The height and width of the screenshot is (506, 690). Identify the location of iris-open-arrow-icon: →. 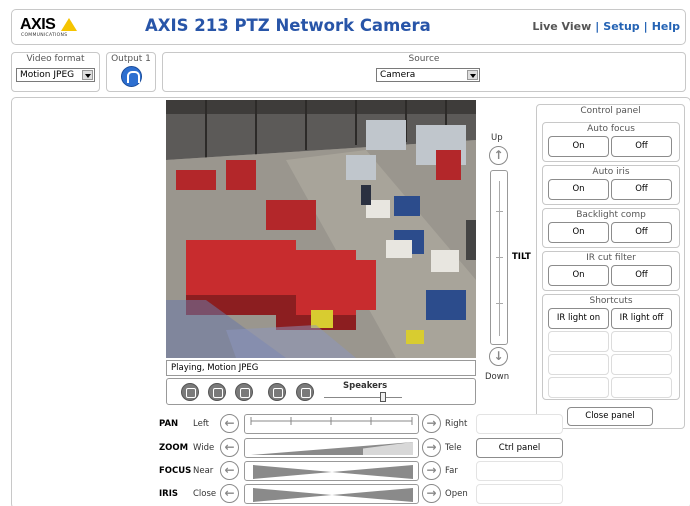
(431, 493).